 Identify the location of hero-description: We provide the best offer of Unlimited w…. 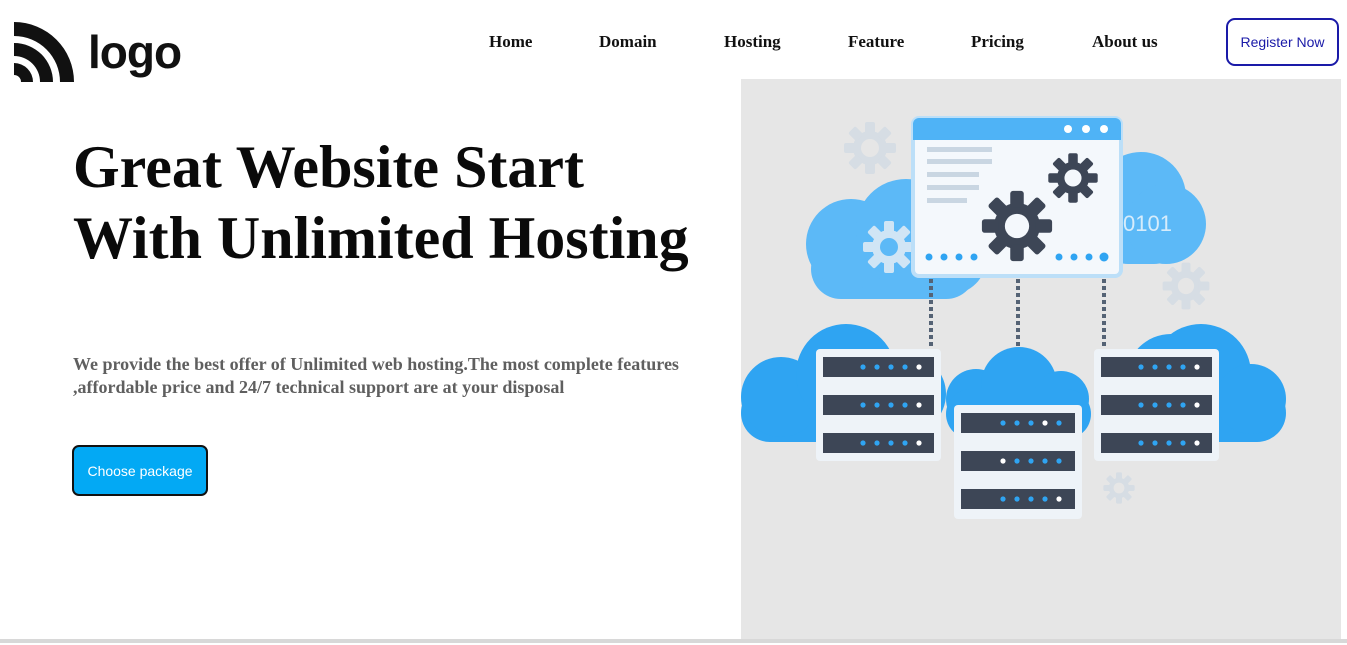
(376, 375).